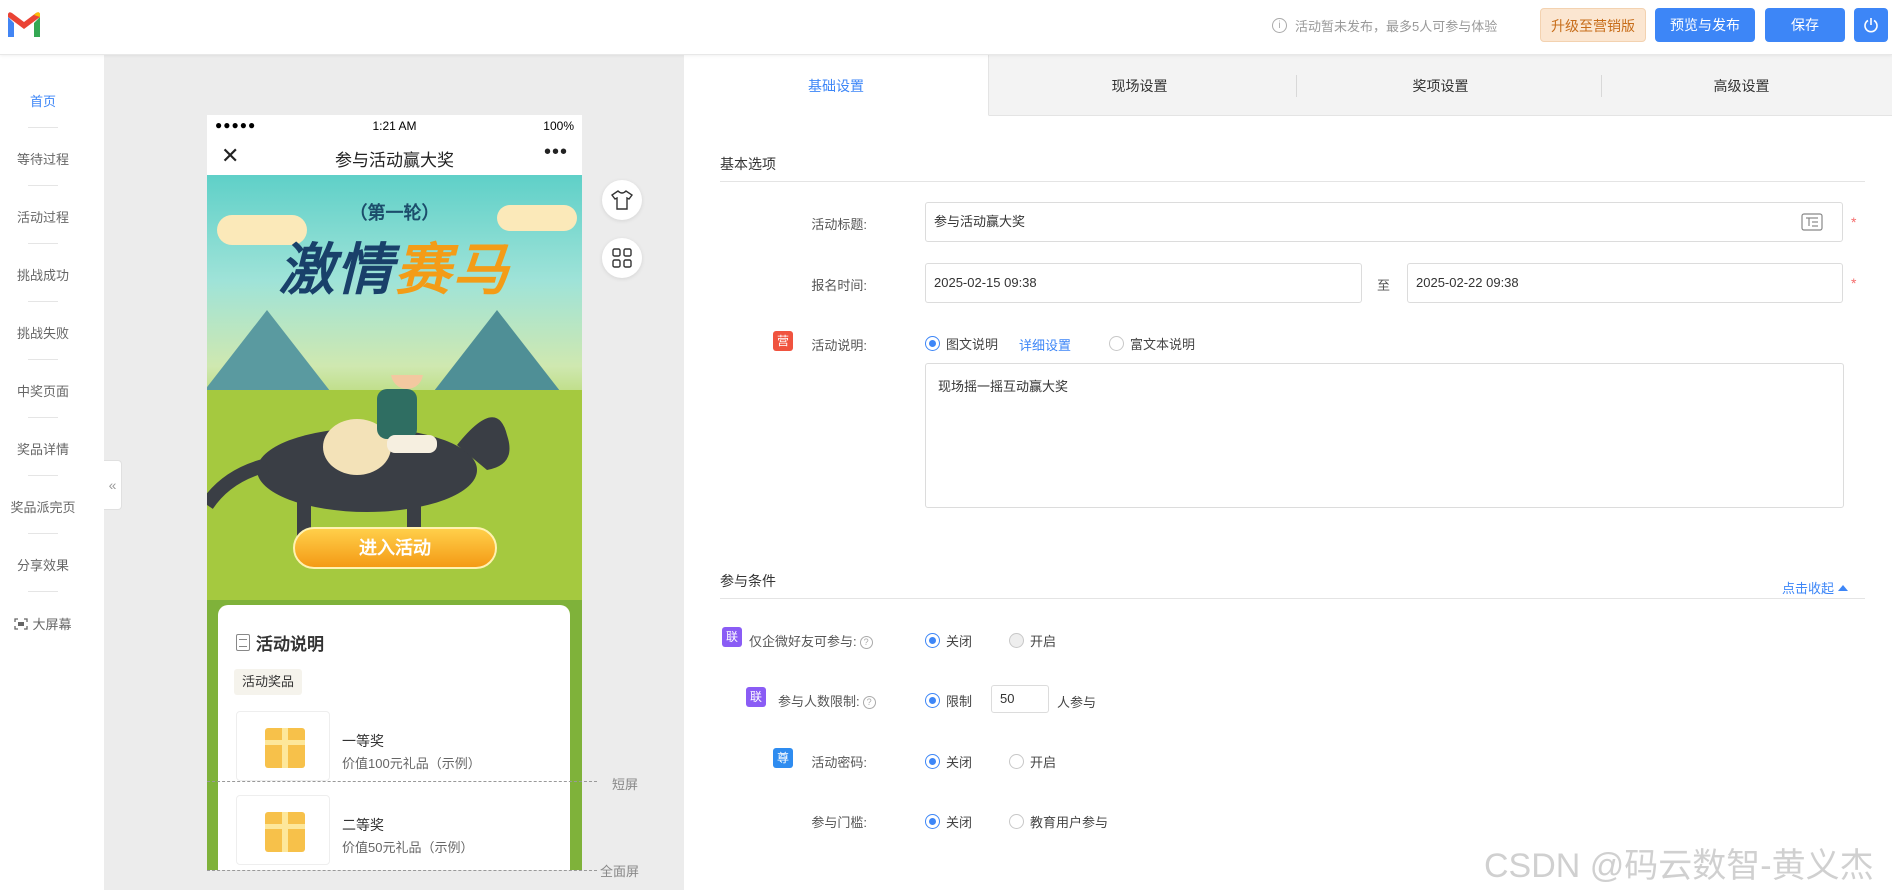 This screenshot has height=890, width=1892. What do you see at coordinates (948, 821) in the screenshot?
I see `threshold-off: 关闭` at bounding box center [948, 821].